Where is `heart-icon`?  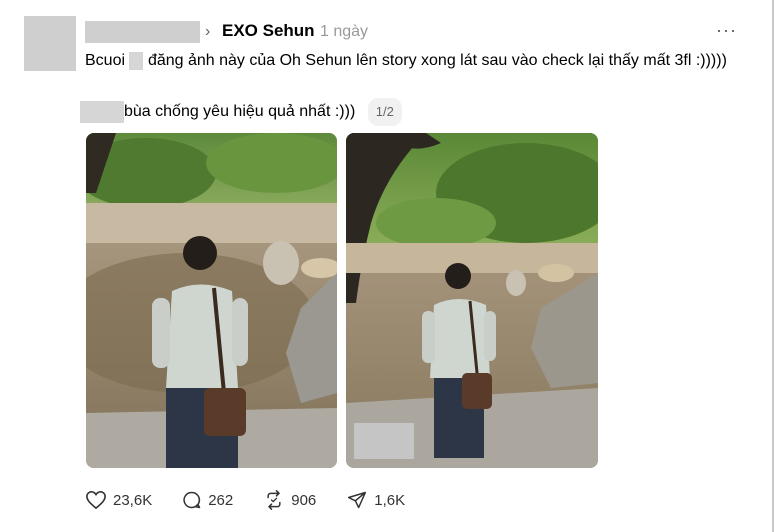 heart-icon is located at coordinates (96, 500).